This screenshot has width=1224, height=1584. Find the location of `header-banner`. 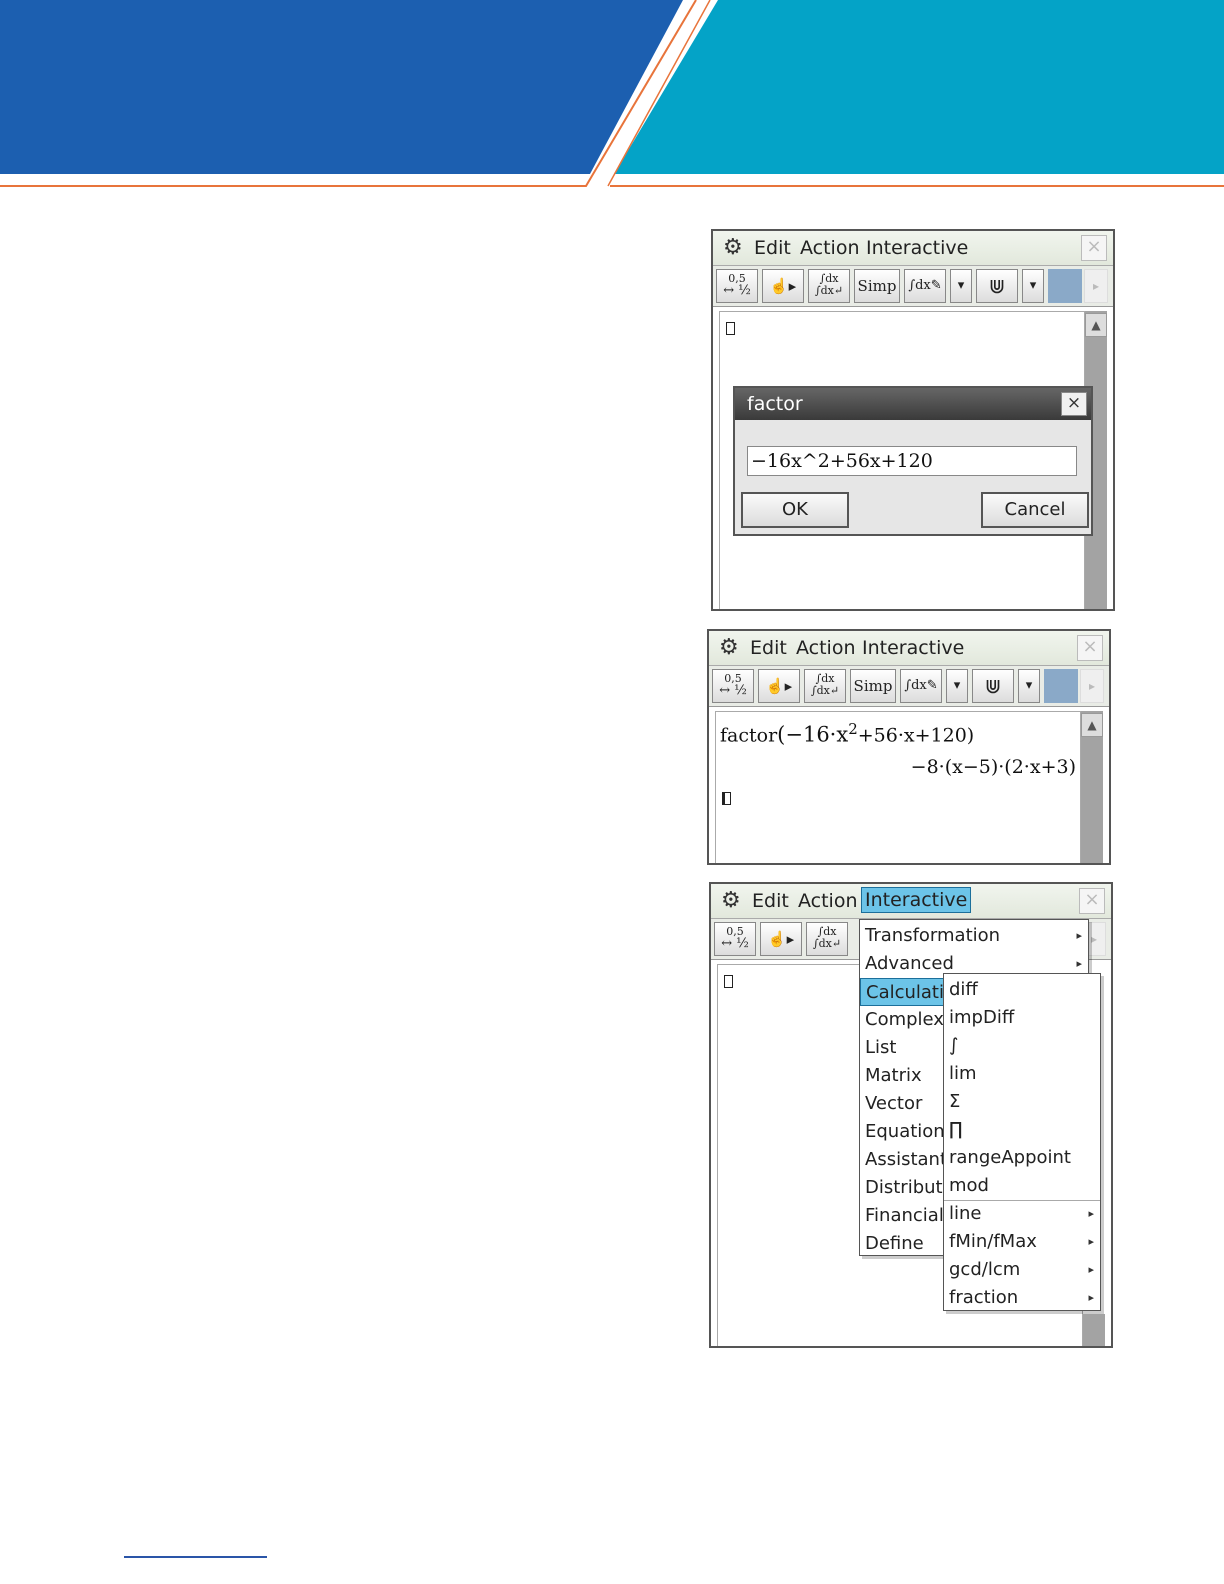

header-banner is located at coordinates (612, 93).